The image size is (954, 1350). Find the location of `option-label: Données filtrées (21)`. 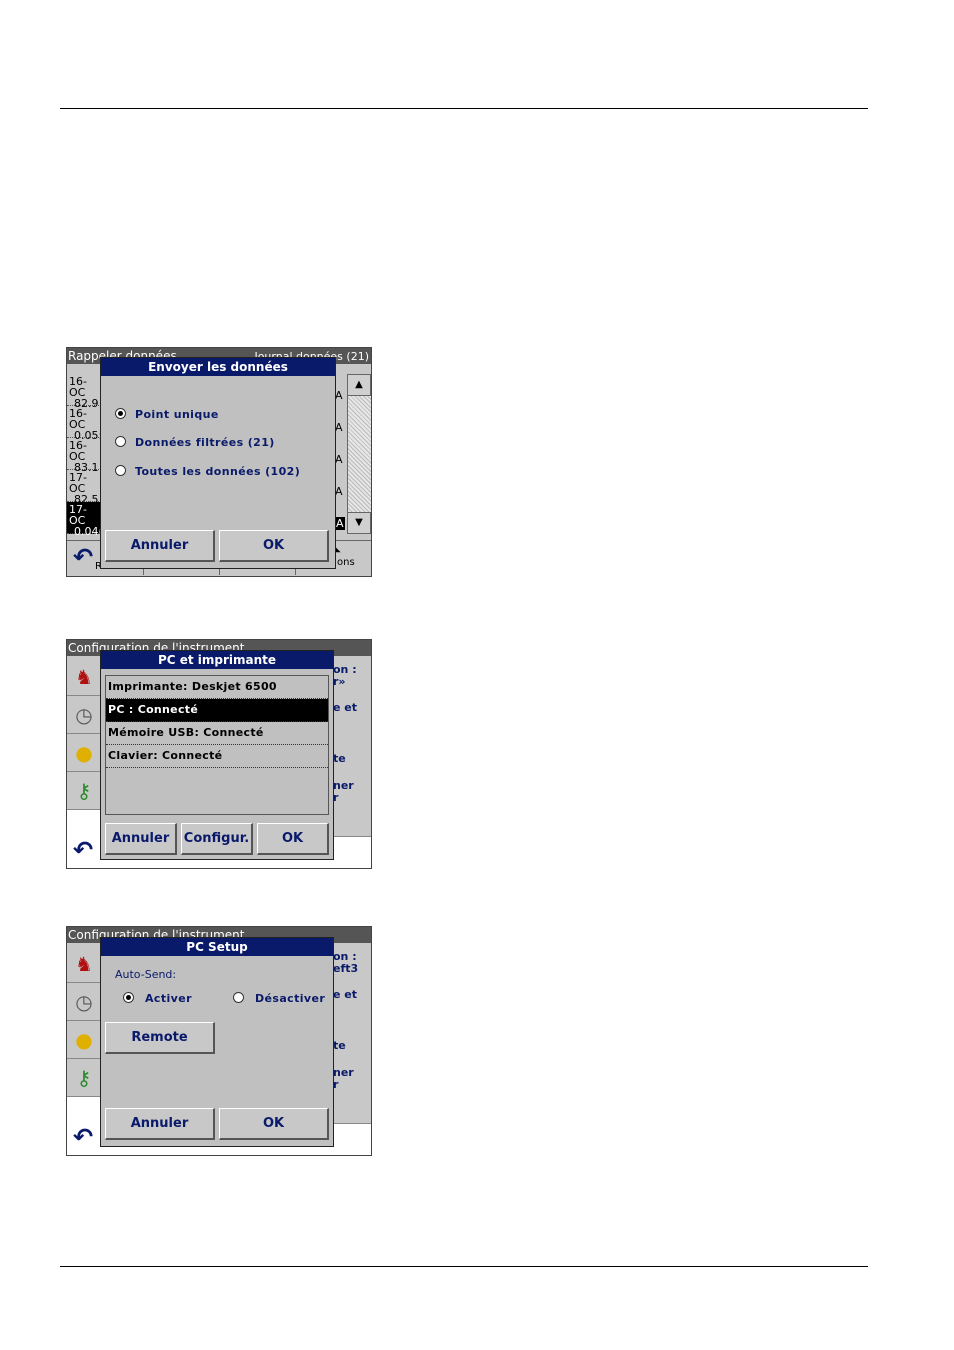

option-label: Données filtrées (21) is located at coordinates (205, 442).